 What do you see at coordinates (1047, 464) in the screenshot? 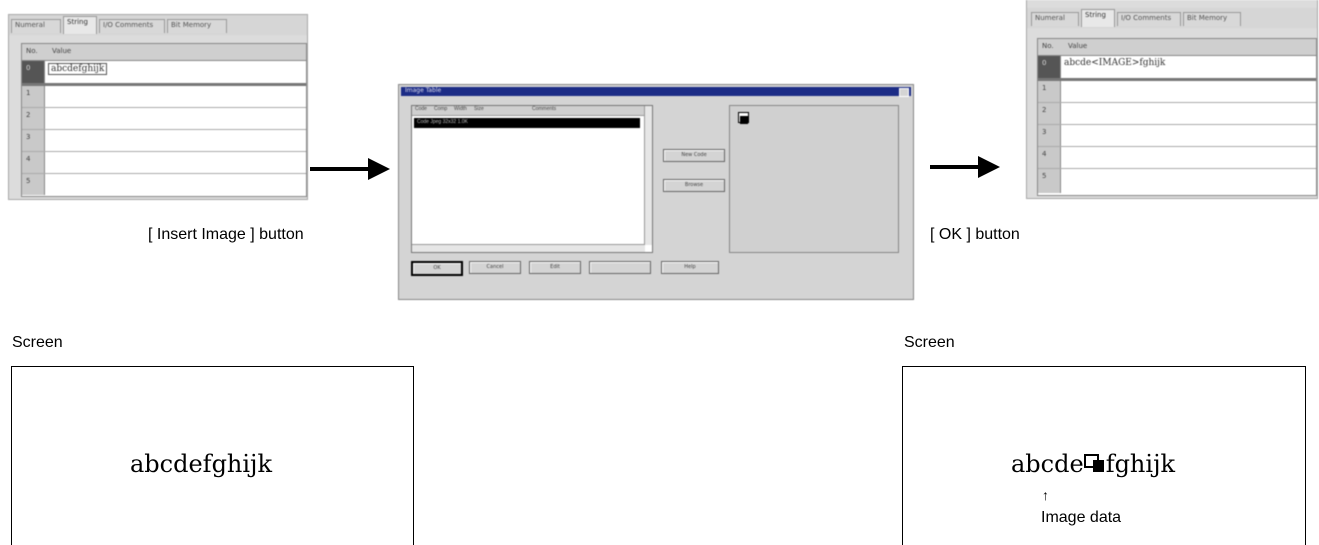
I see `screen-after-text-before: abcde` at bounding box center [1047, 464].